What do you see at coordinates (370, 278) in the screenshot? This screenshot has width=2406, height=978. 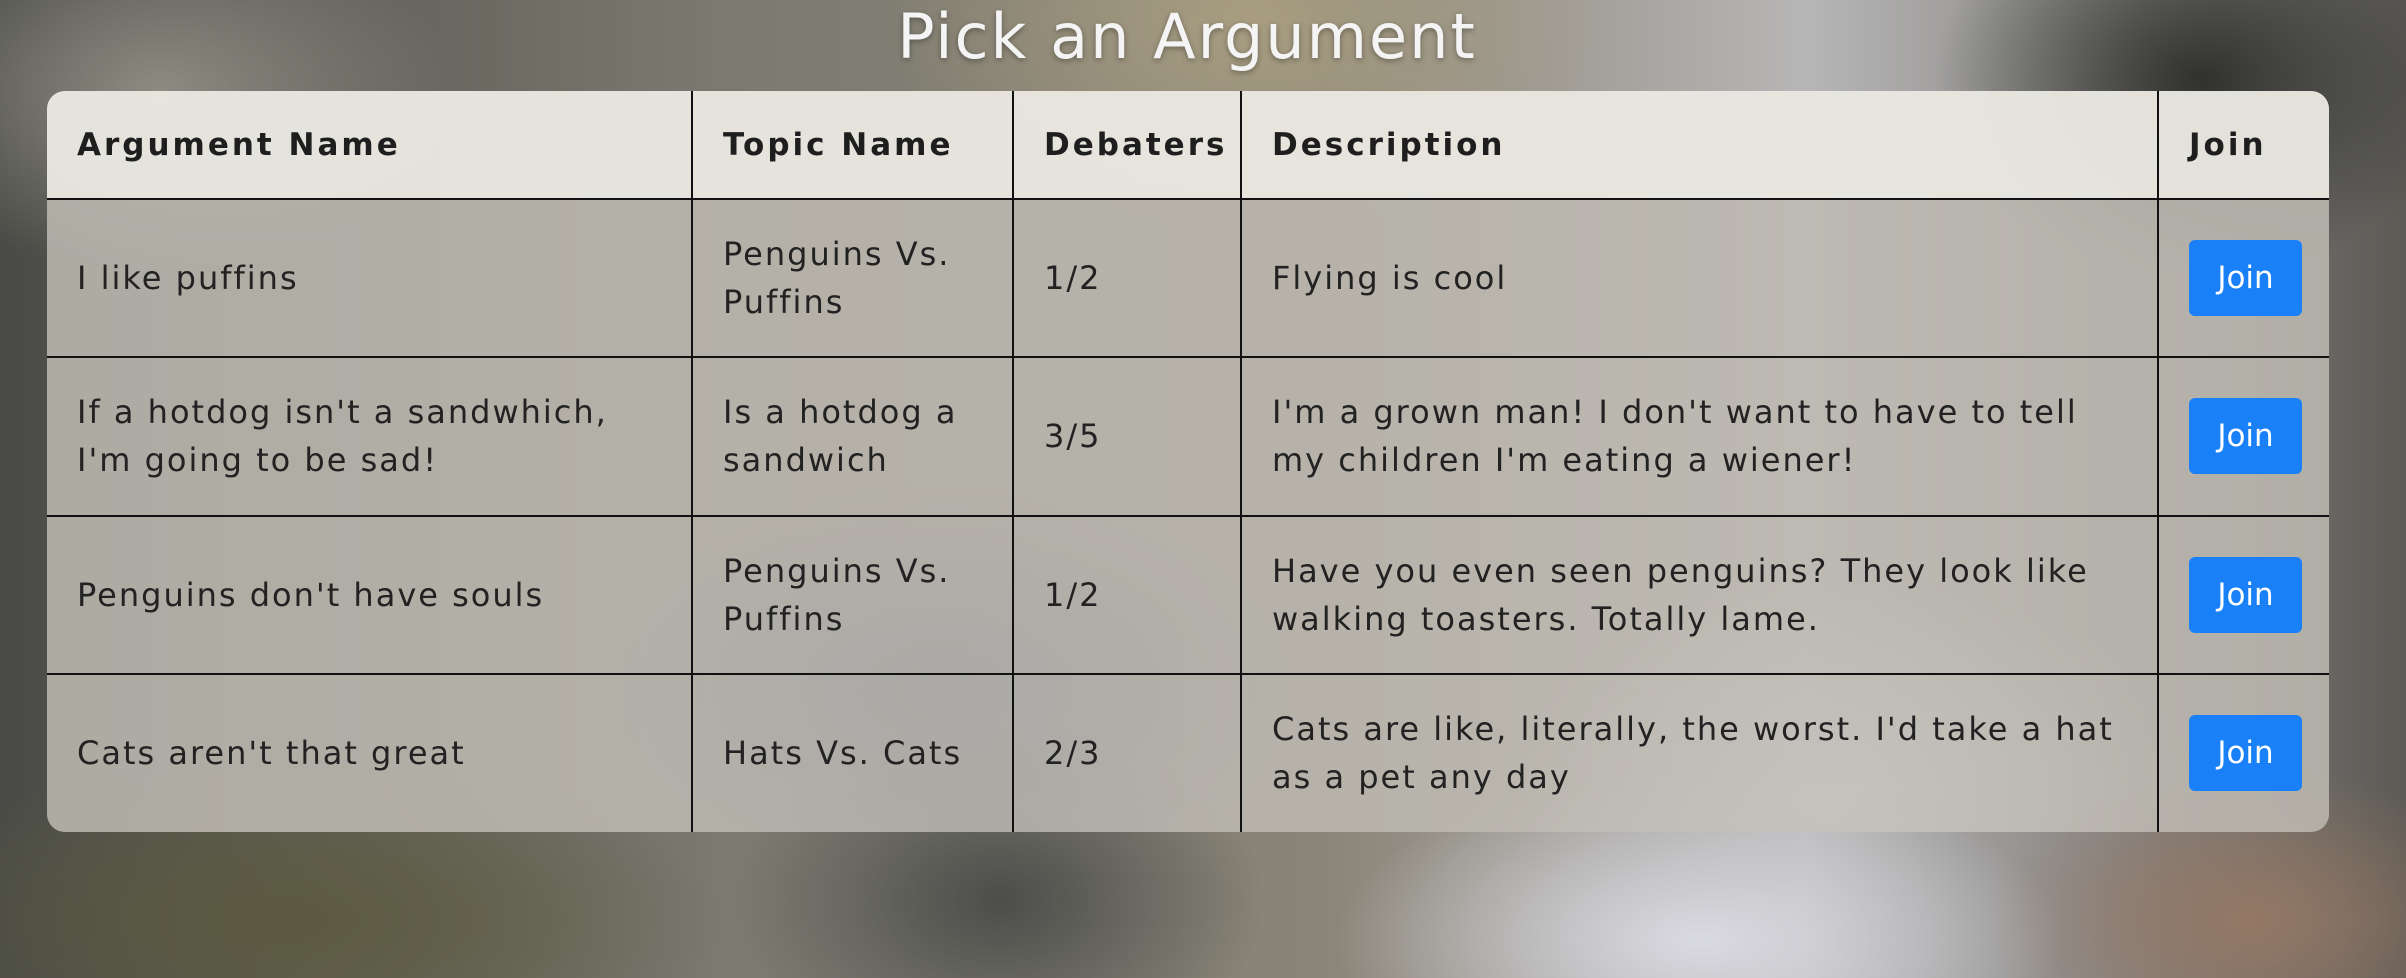 I see `argument-name-cell: I like puffins` at bounding box center [370, 278].